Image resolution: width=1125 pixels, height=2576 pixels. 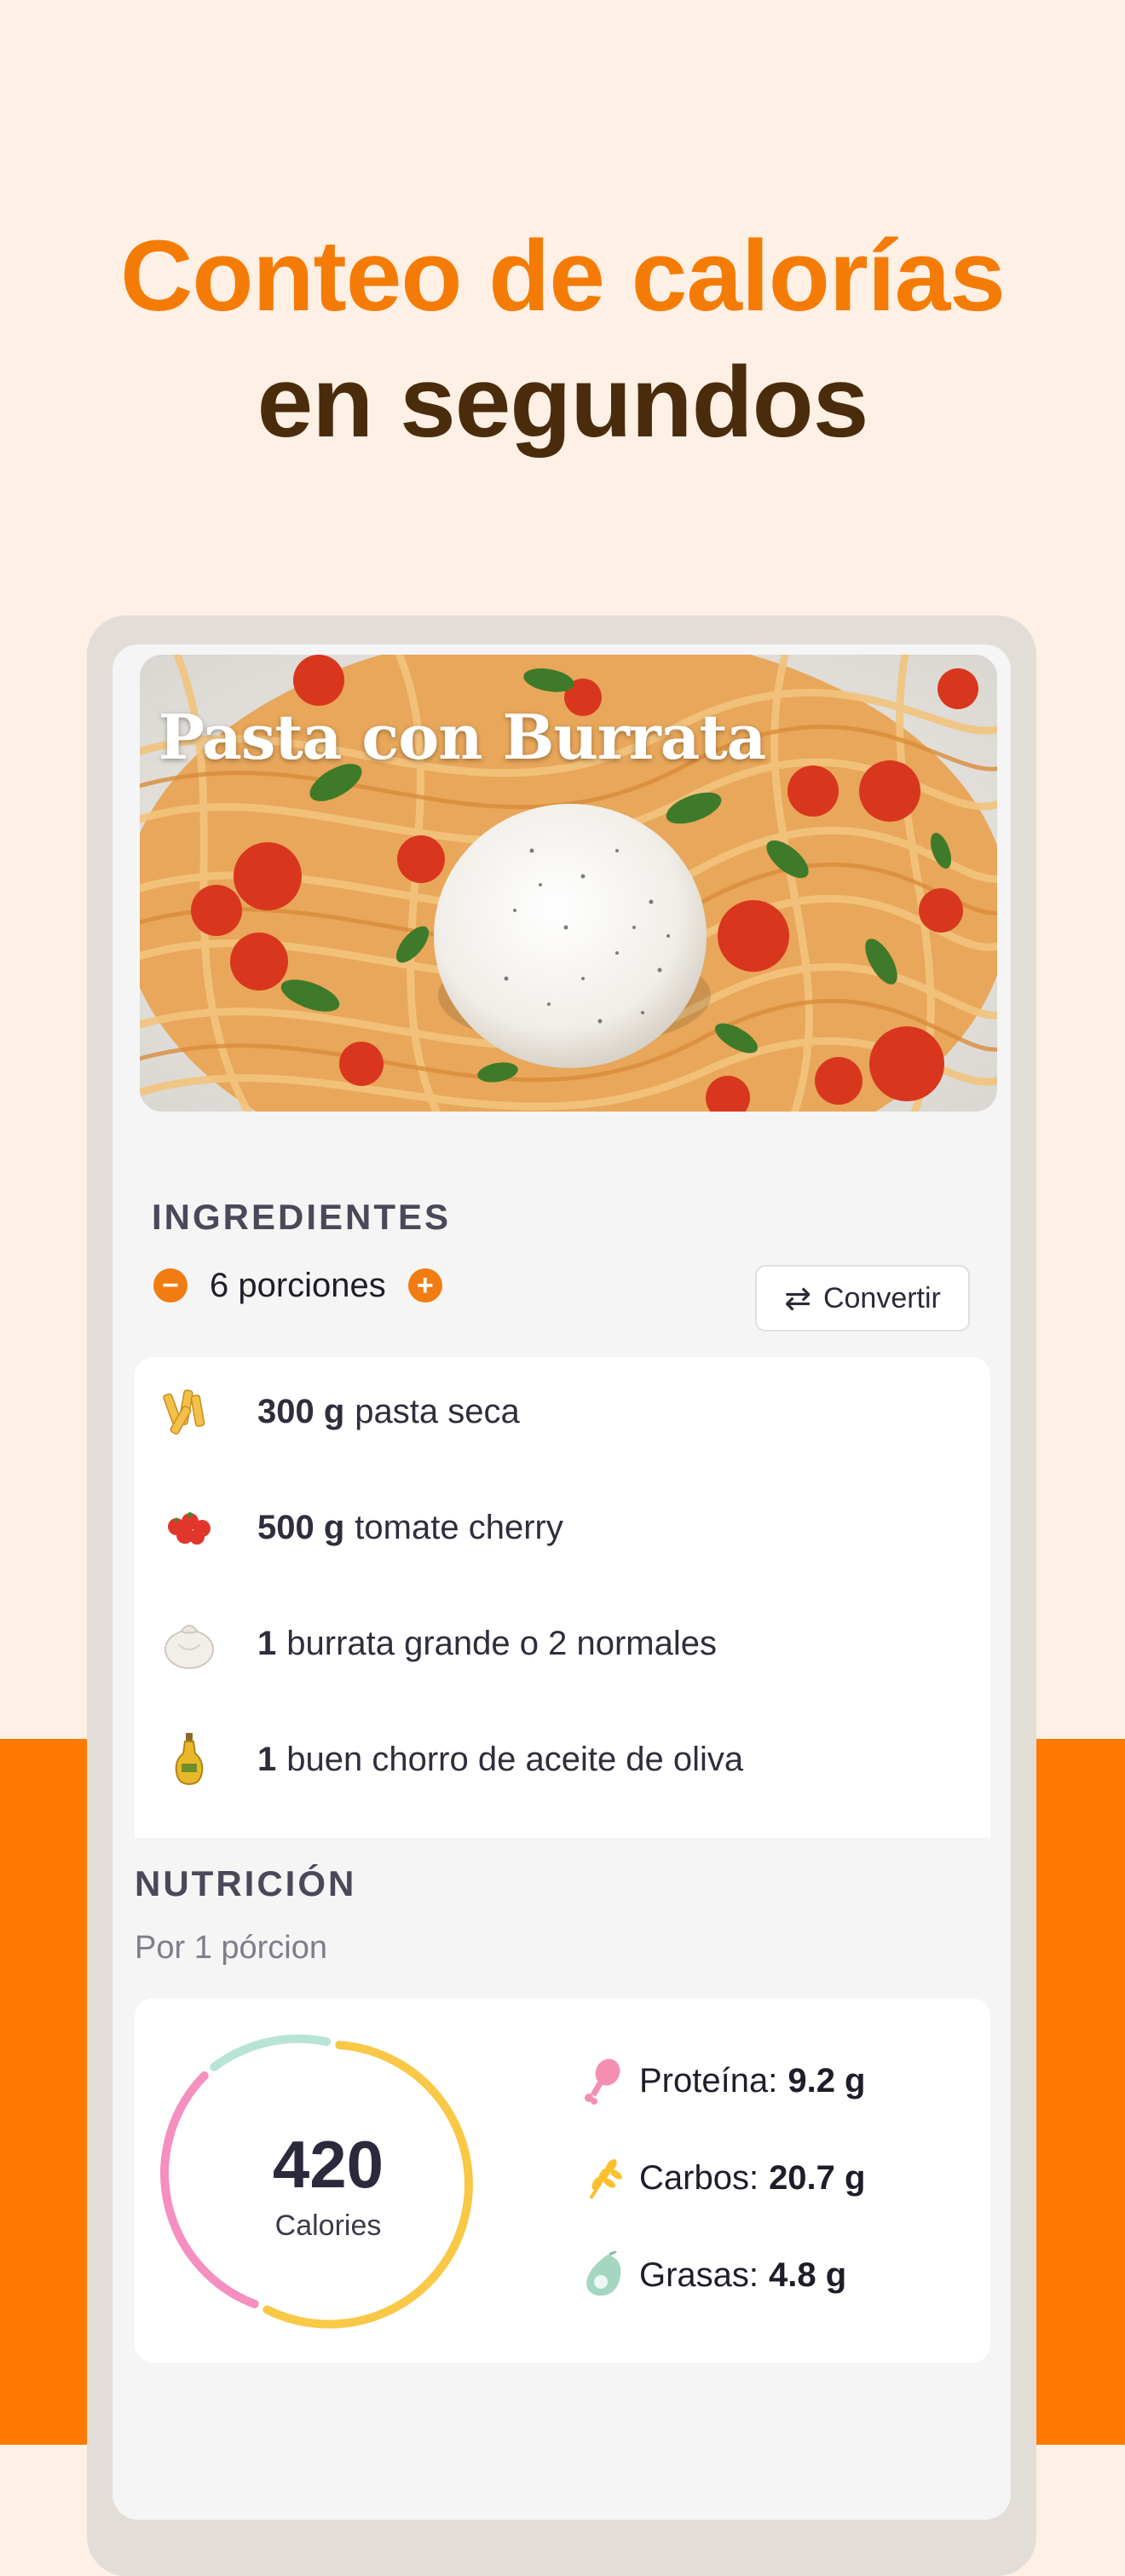 What do you see at coordinates (189, 1527) in the screenshot?
I see `tomato-icon` at bounding box center [189, 1527].